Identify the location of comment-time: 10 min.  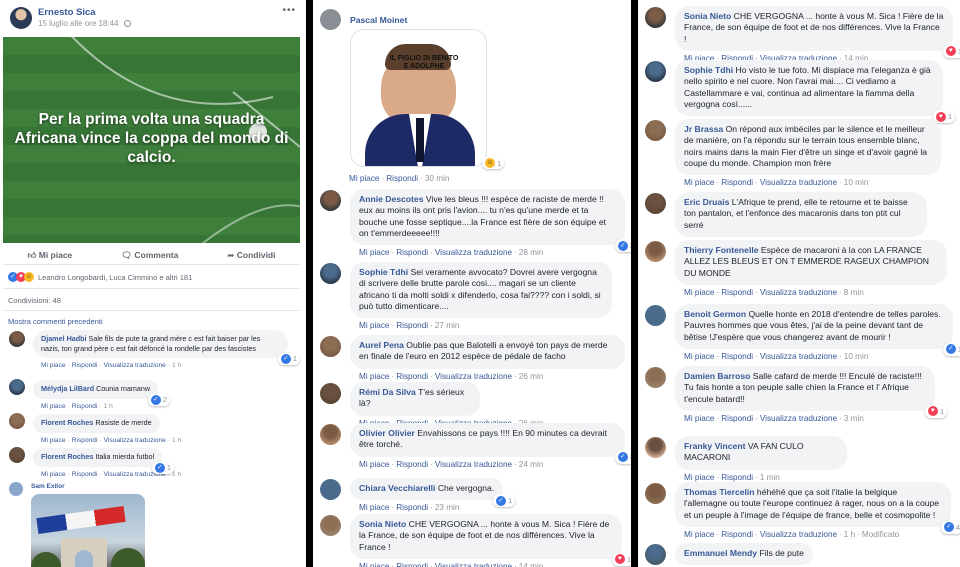
(856, 356).